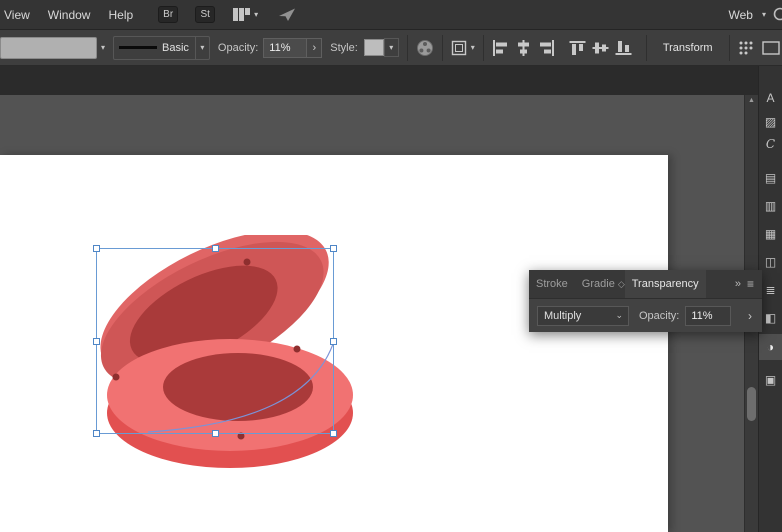 Image resolution: width=782 pixels, height=532 pixels. What do you see at coordinates (770, 98) in the screenshot?
I see `character-panel-icon: A` at bounding box center [770, 98].